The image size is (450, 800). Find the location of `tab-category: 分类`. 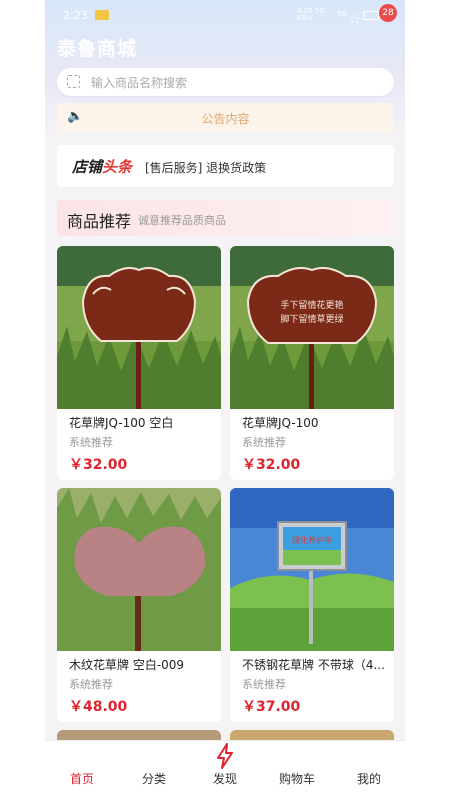

tab-category: 分类 is located at coordinates (154, 778).